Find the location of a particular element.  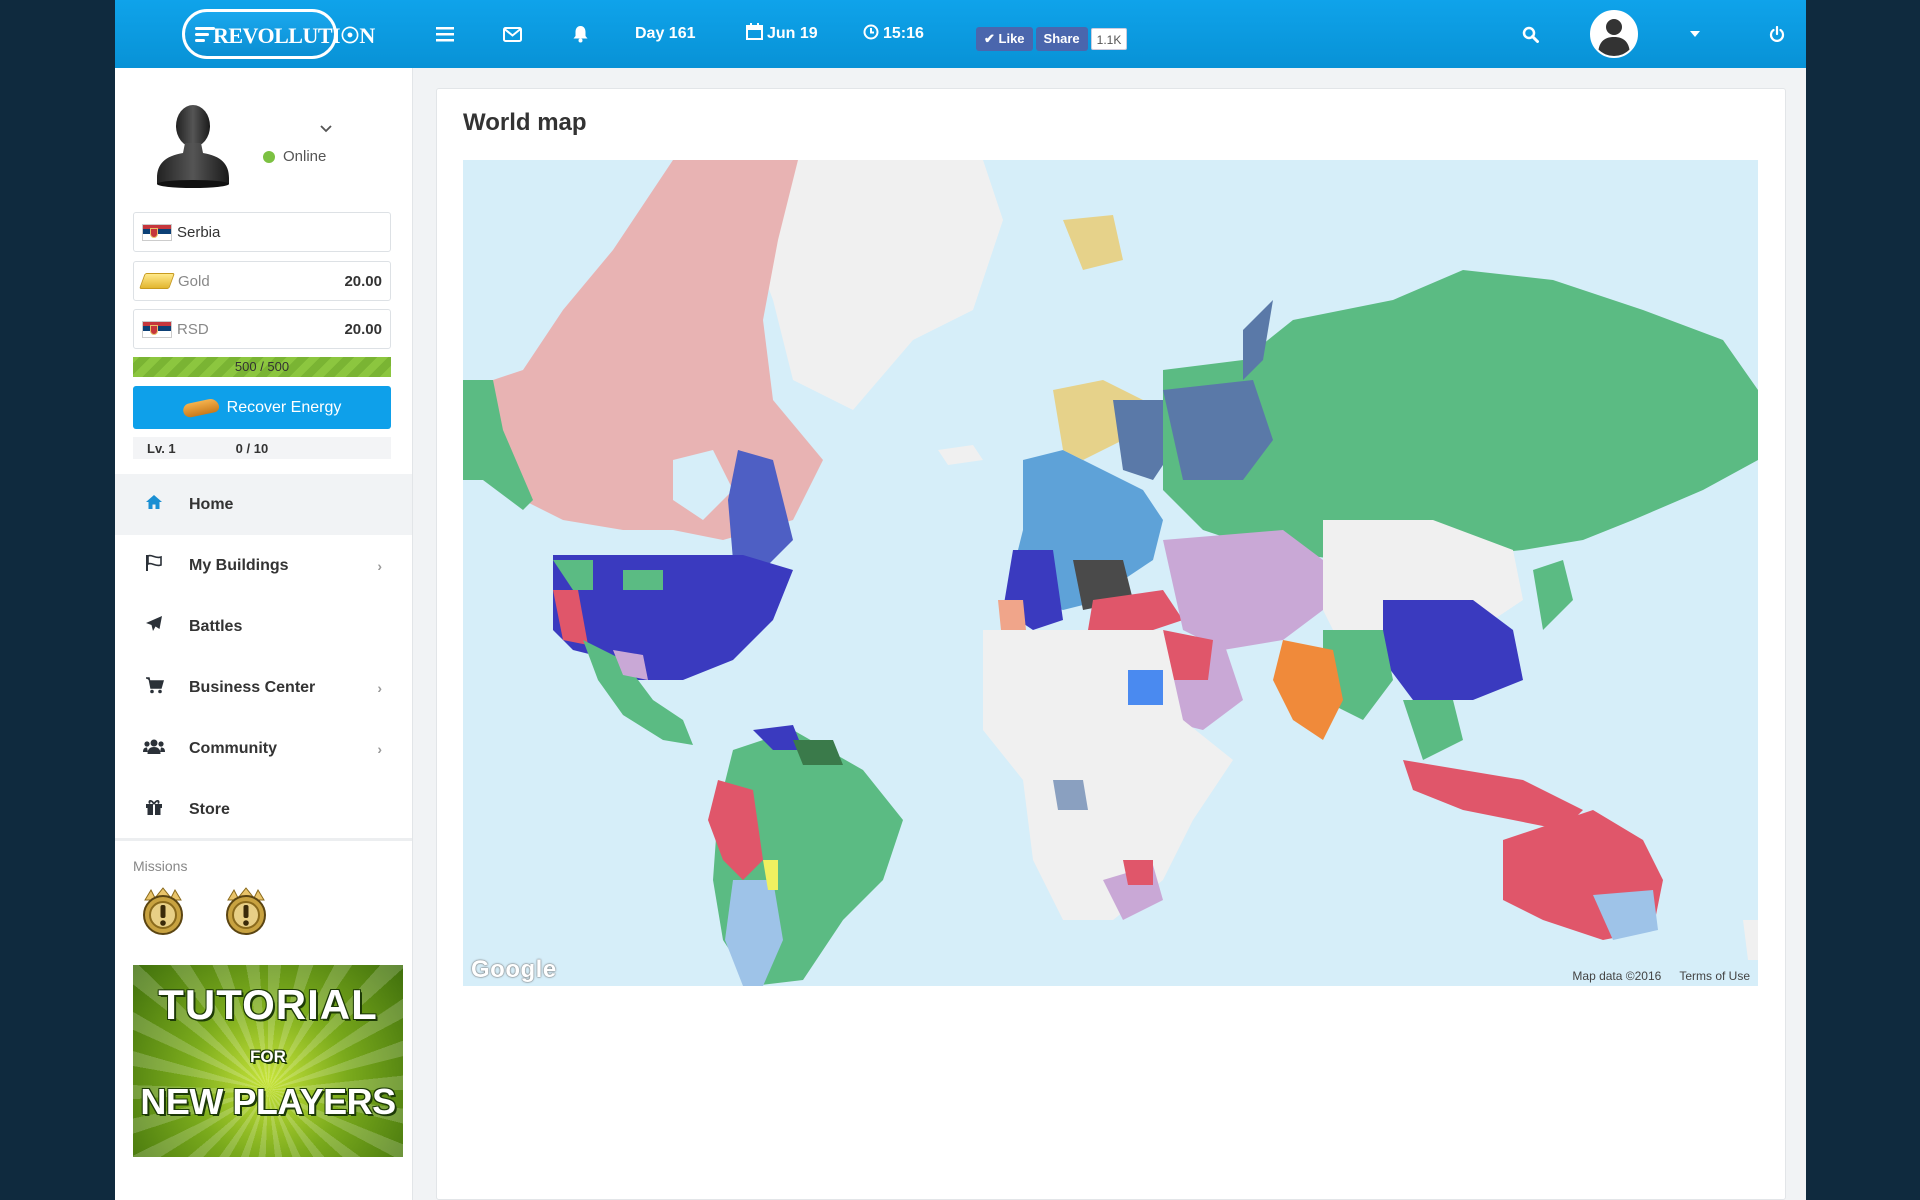

game-time: 15:16 is located at coordinates (893, 34).